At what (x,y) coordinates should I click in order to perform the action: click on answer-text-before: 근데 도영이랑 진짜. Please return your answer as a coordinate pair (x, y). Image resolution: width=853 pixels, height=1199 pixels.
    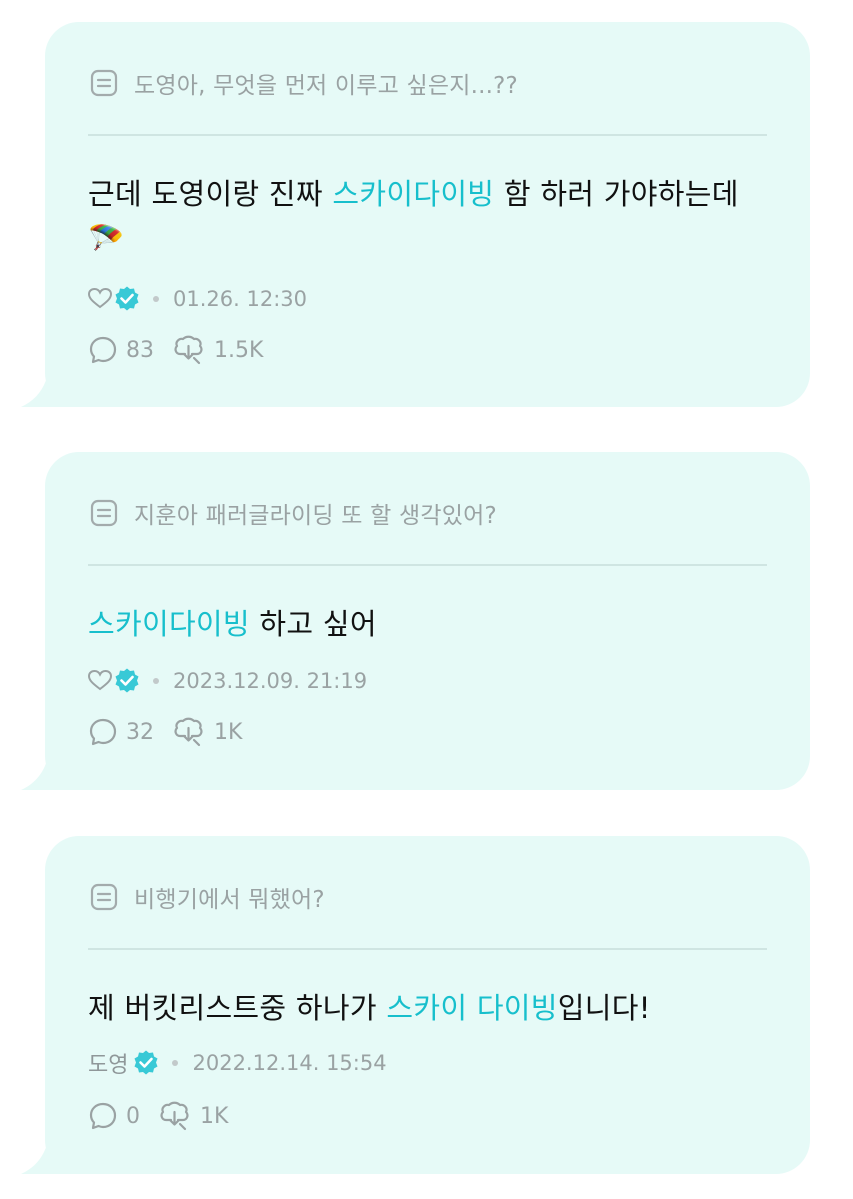
    Looking at the image, I should click on (210, 194).